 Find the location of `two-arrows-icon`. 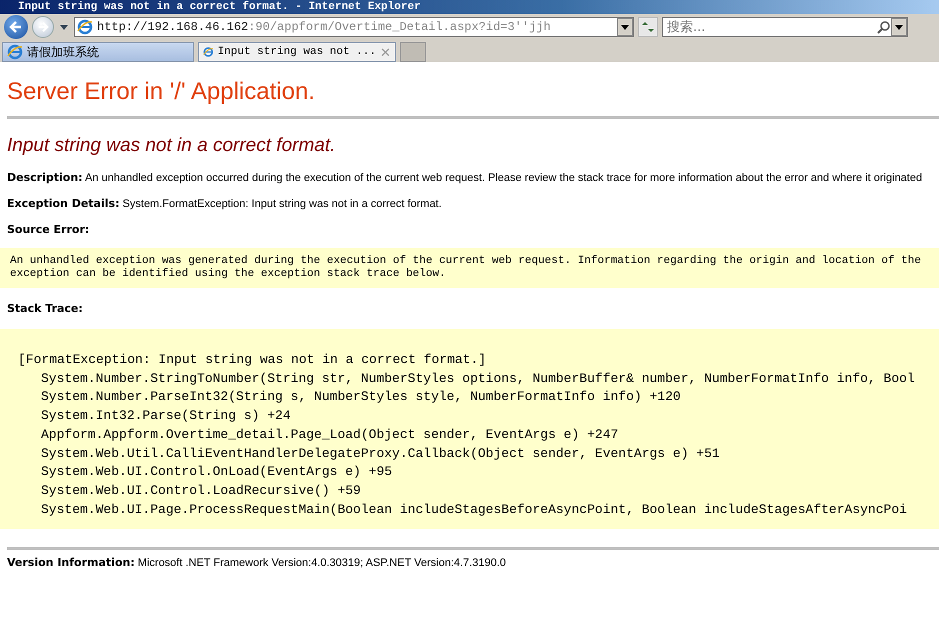

two-arrows-icon is located at coordinates (648, 27).